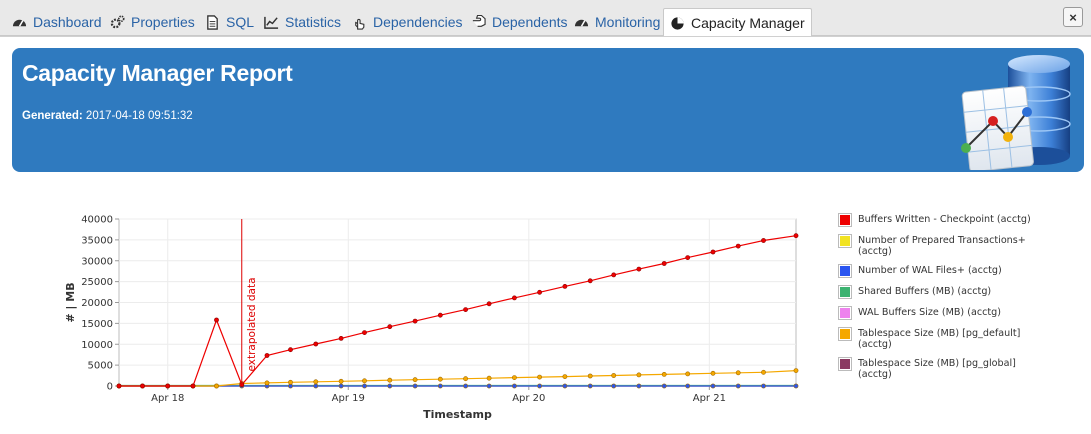 Image resolution: width=1091 pixels, height=434 pixels. What do you see at coordinates (97, 303) in the screenshot?
I see `y-tick-label: 20000` at bounding box center [97, 303].